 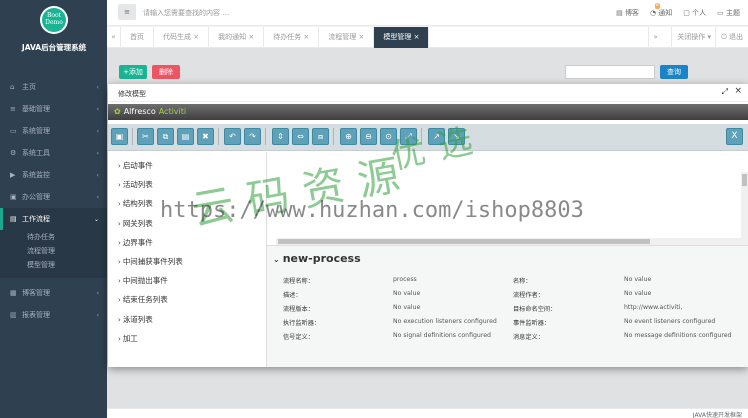 What do you see at coordinates (165, 136) in the screenshot?
I see `copy-icon: ⧉` at bounding box center [165, 136].